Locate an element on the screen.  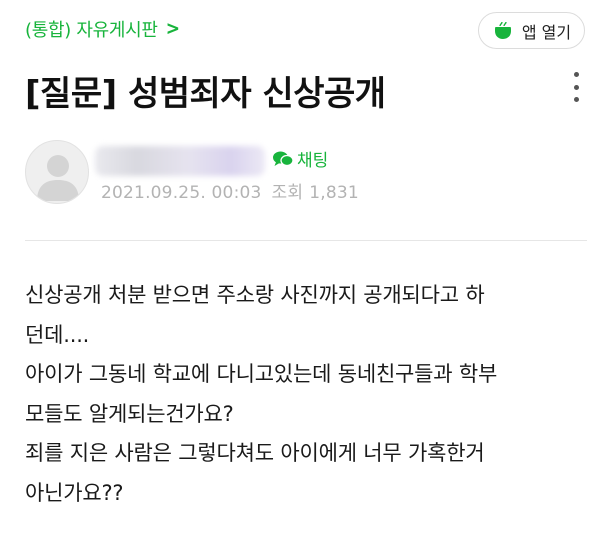
post-meta: 2021.09.25. 00:03 조회 1,831 is located at coordinates (230, 190).